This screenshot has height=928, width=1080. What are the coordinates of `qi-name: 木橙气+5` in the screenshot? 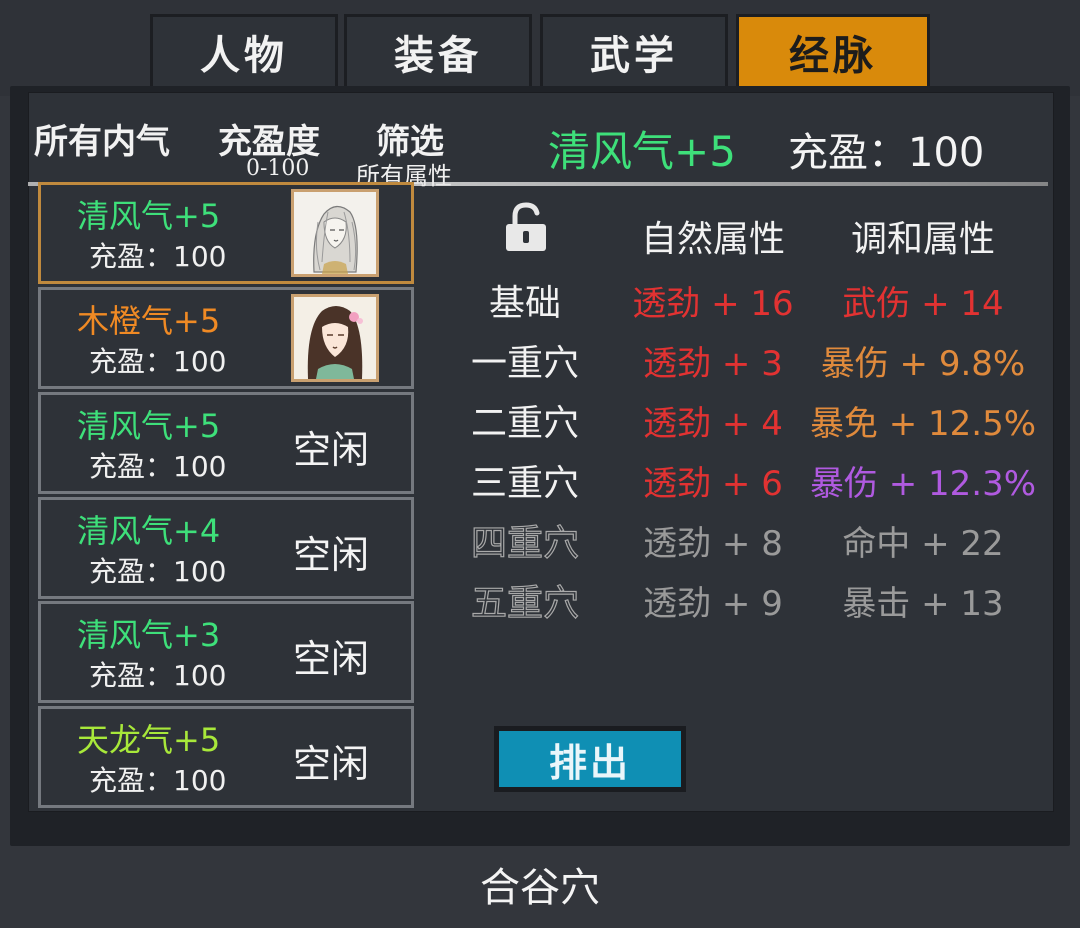 It's located at (149, 321).